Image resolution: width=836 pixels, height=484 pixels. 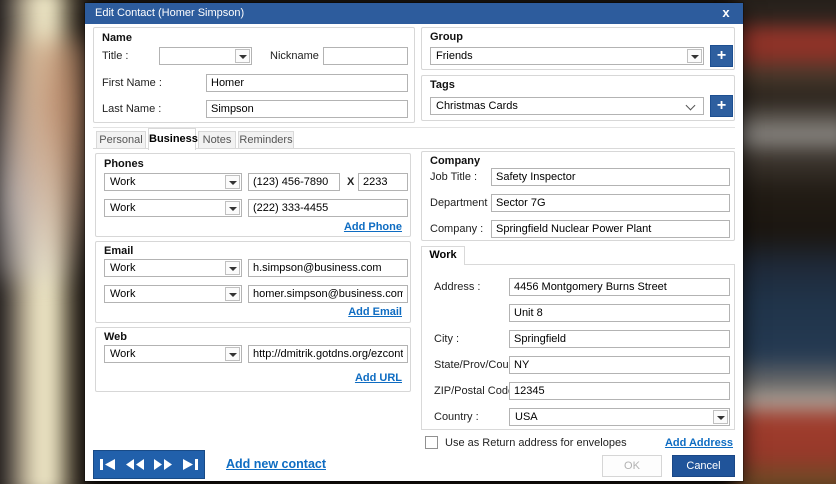 What do you see at coordinates (619, 339) in the screenshot?
I see `city-input` at bounding box center [619, 339].